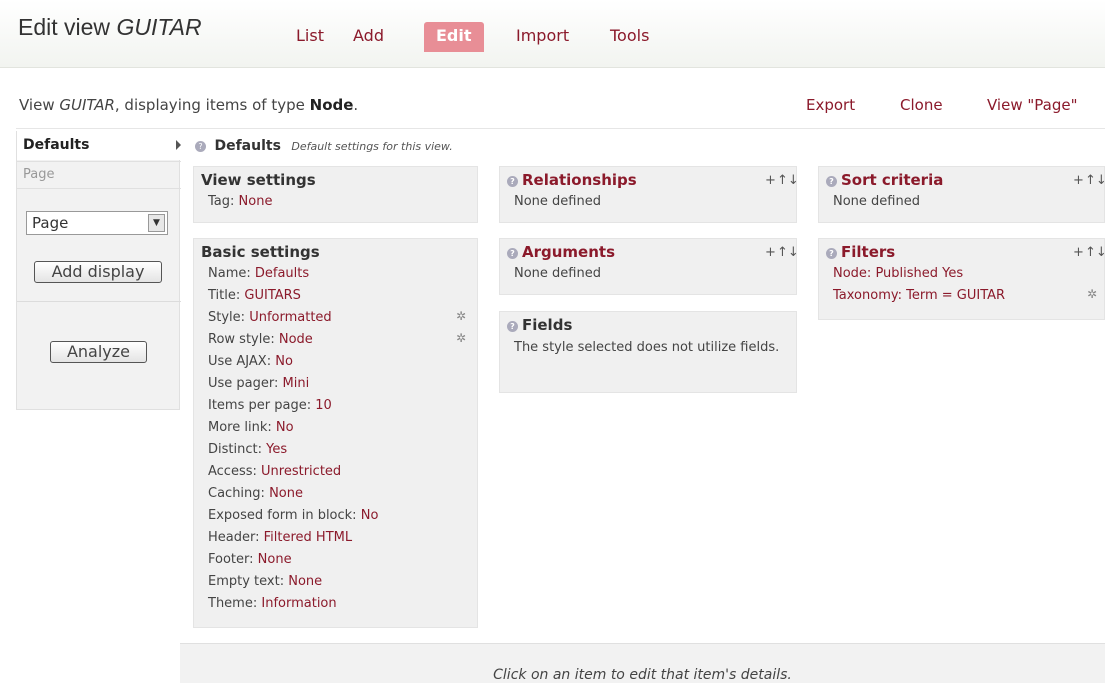 Image resolution: width=1105 pixels, height=683 pixels. Describe the element at coordinates (310, 37) in the screenshot. I see `tab-list: List` at that location.